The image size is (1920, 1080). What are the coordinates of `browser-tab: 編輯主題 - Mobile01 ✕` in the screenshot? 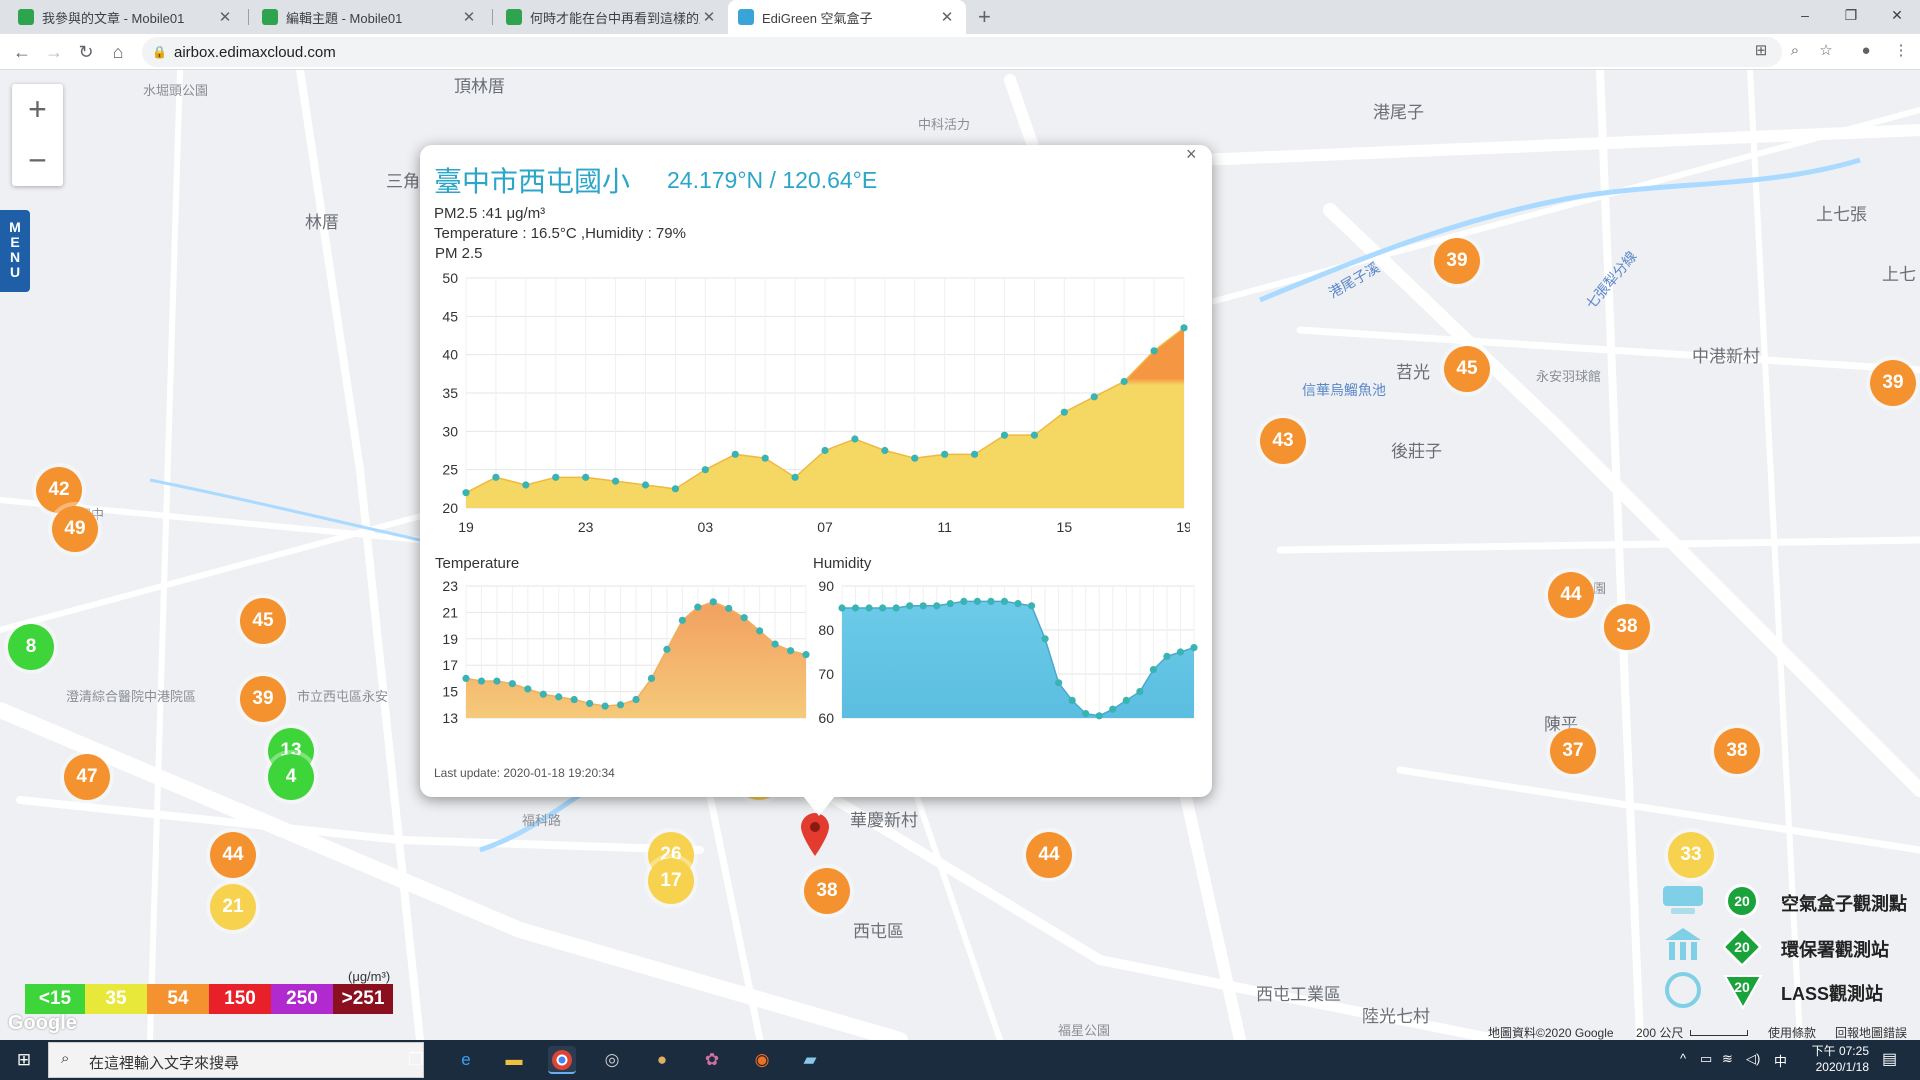 It's located at (370, 17).